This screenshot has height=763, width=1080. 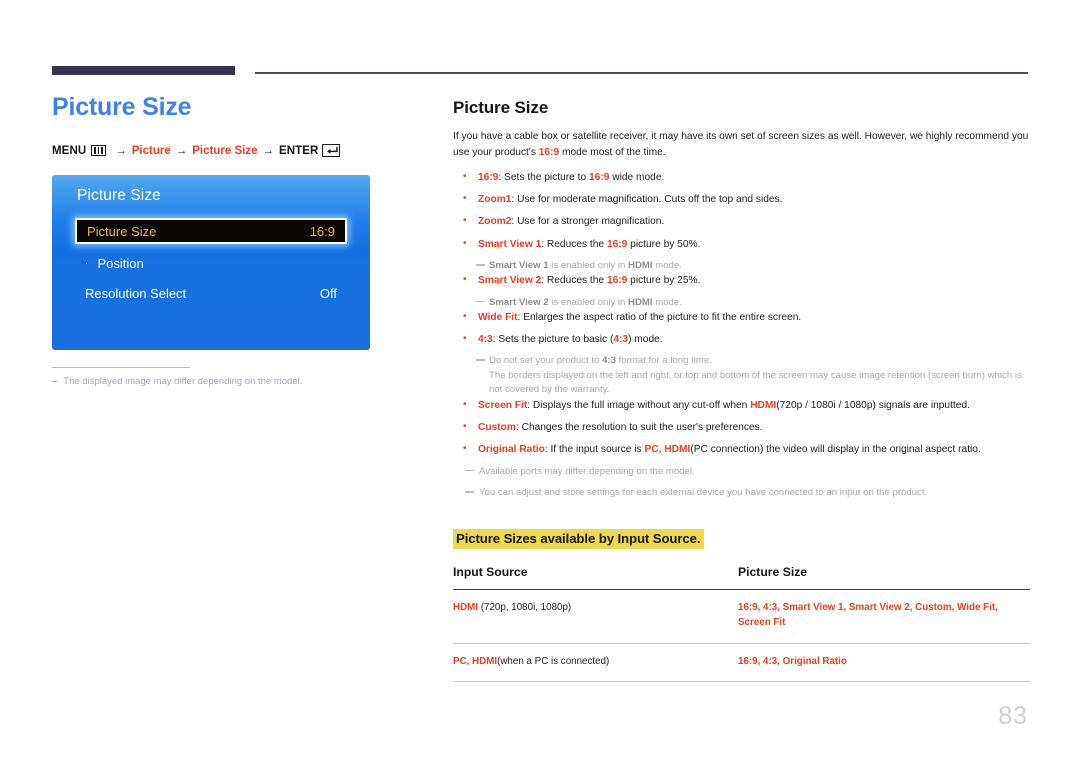 What do you see at coordinates (503, 405) in the screenshot?
I see `option-term: Screen Fit` at bounding box center [503, 405].